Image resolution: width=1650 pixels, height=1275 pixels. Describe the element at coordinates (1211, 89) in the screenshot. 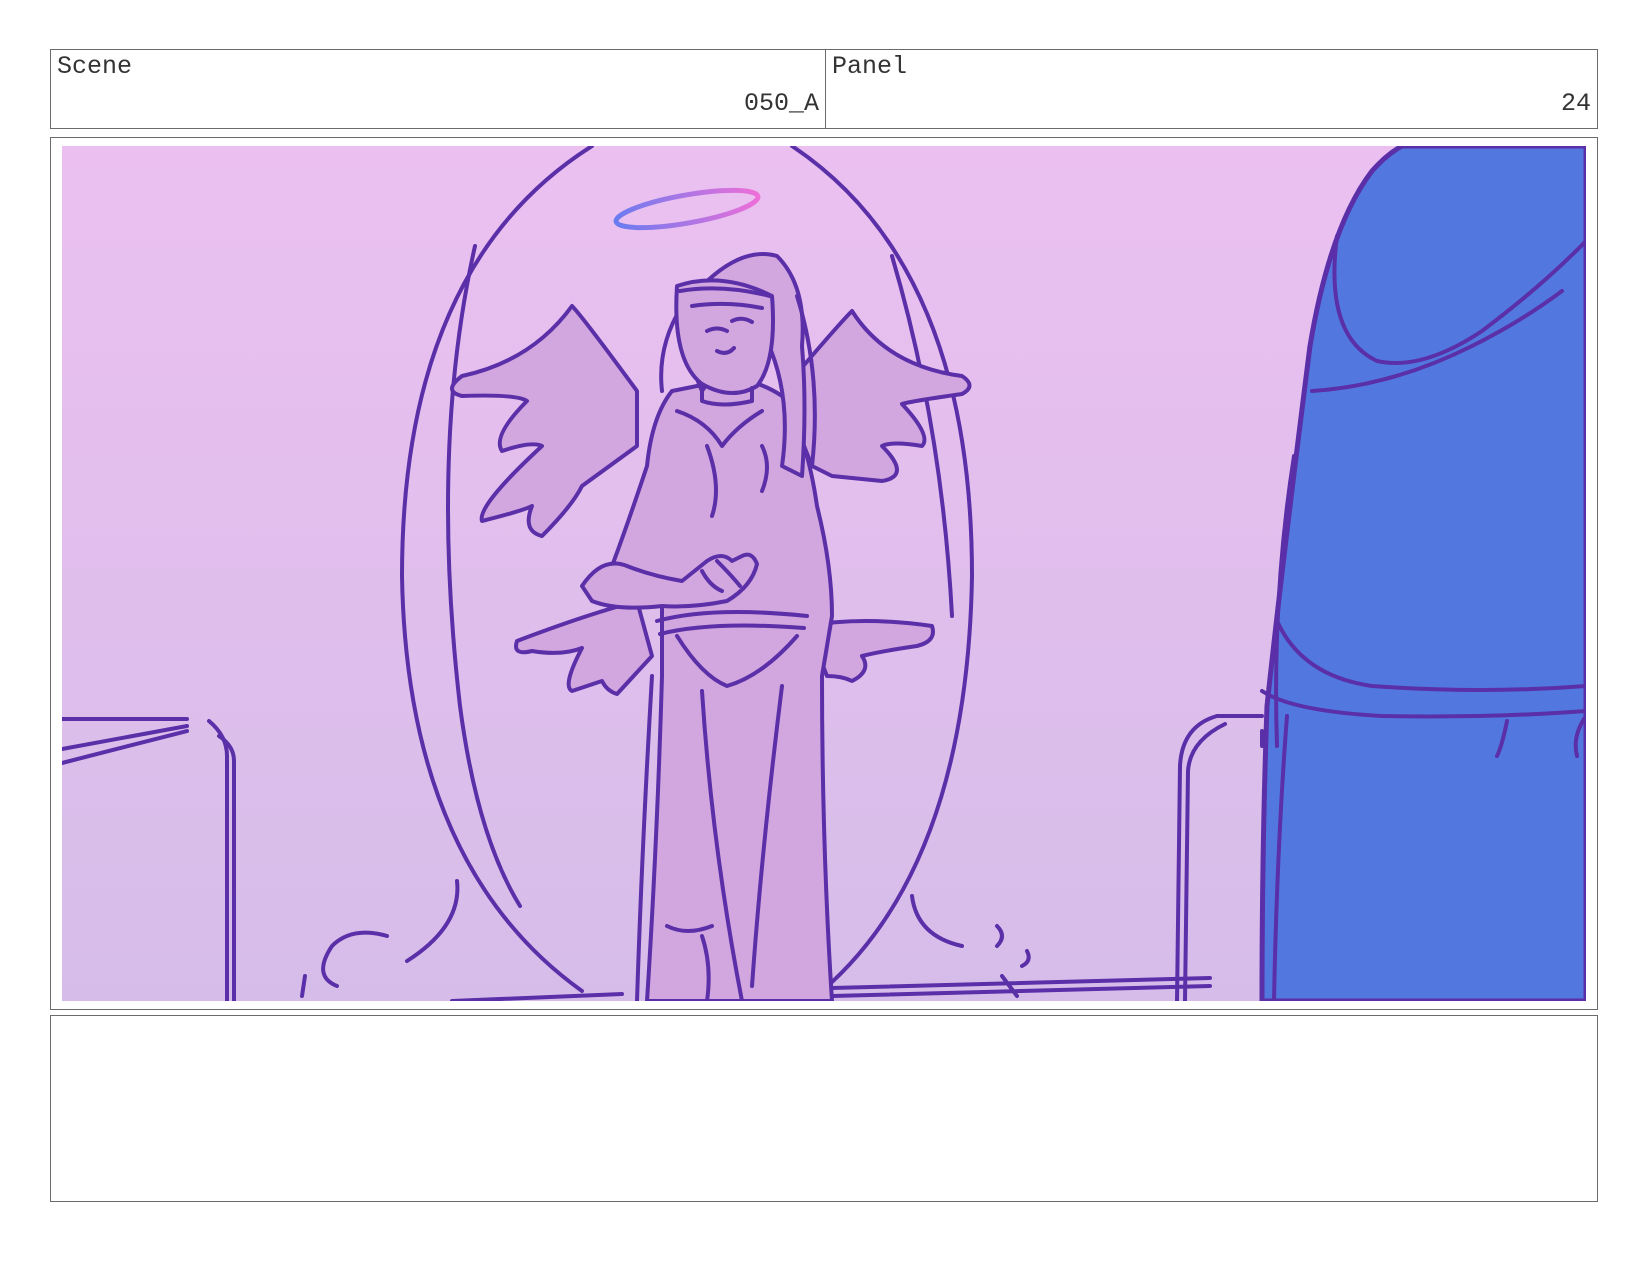

I see `panel-cell: Panel 24` at that location.